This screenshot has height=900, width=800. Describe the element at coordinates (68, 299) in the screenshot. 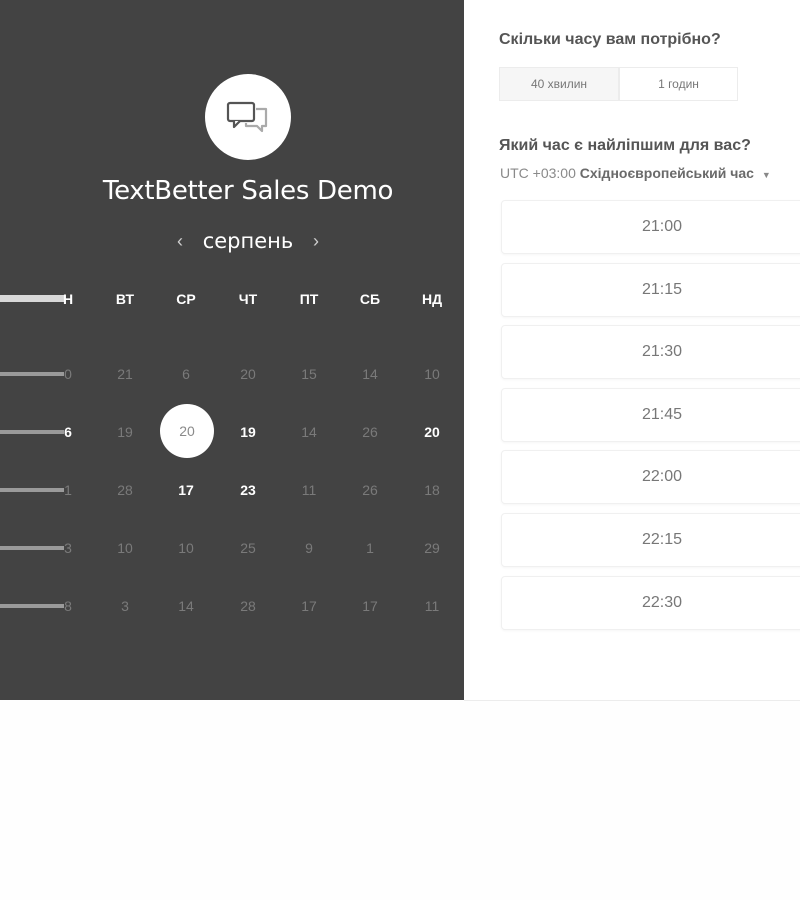

I see `weekday-monday: Н` at that location.